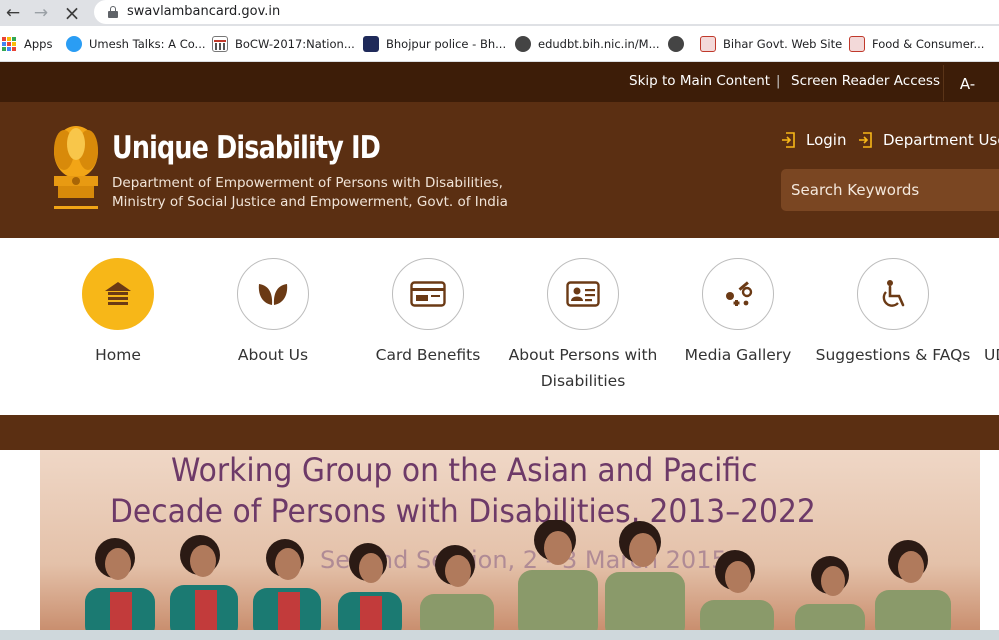  Describe the element at coordinates (813, 140) in the screenshot. I see `login-link: Login` at that location.